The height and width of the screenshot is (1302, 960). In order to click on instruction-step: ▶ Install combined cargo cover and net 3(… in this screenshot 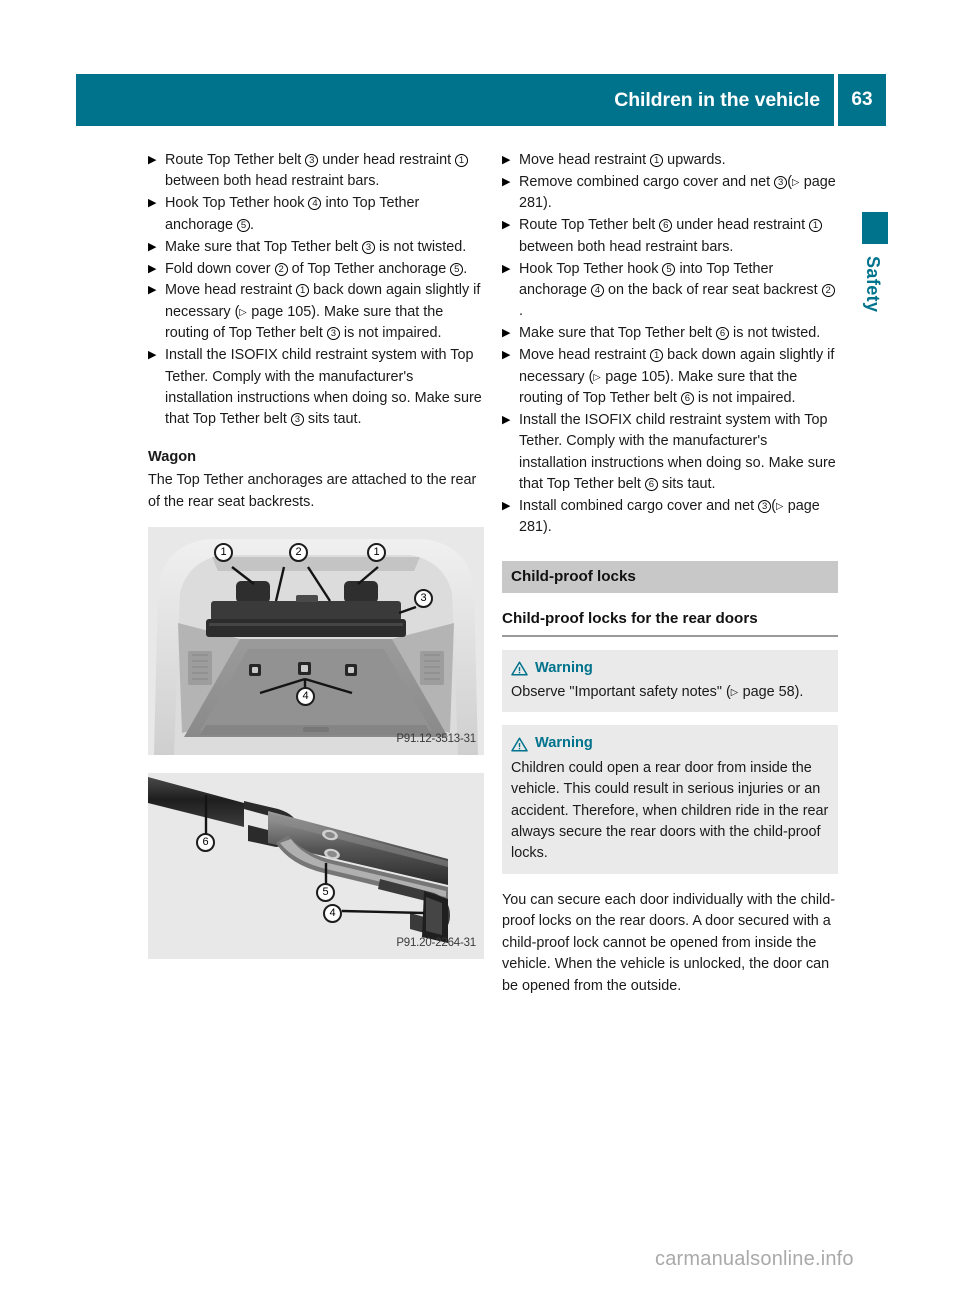, I will do `click(670, 517)`.